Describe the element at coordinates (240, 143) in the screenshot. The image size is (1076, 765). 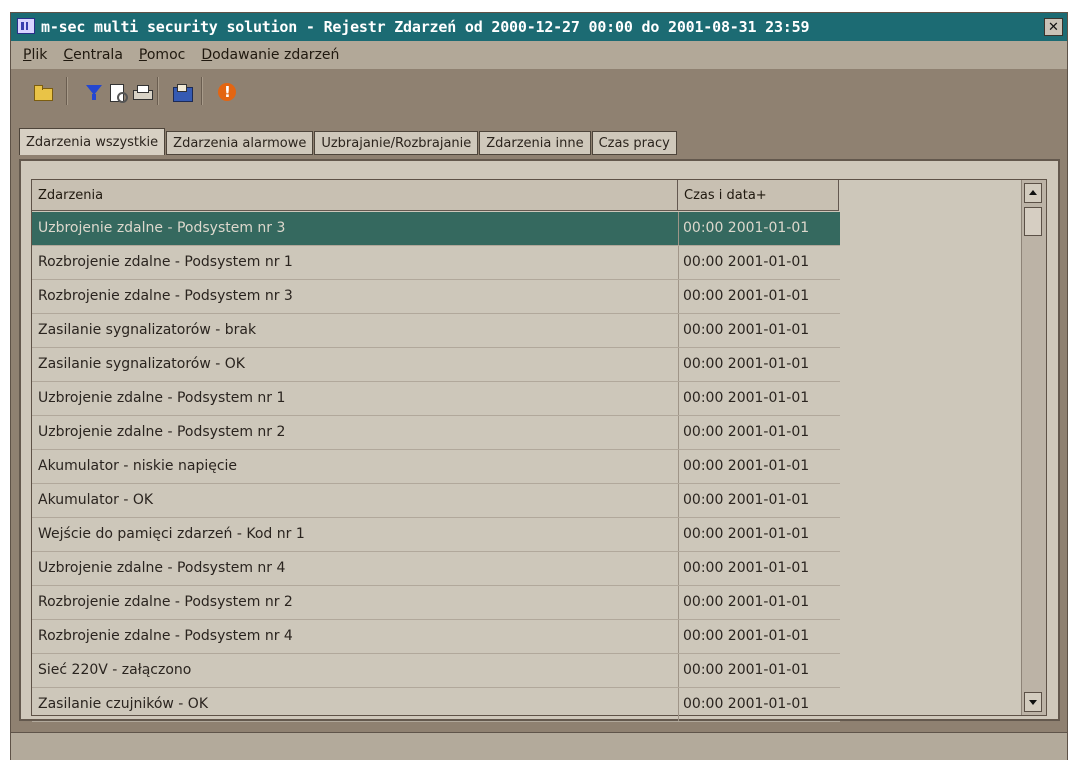
I see `tab-zdarzenia-alarmowe: Zdarzenia alarmowe` at that location.